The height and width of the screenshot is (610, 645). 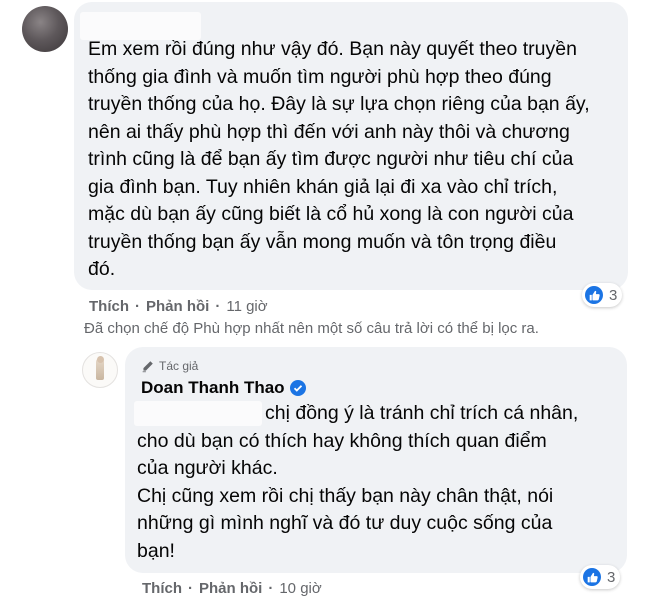 I want to click on author-avatar, so click(x=100, y=370).